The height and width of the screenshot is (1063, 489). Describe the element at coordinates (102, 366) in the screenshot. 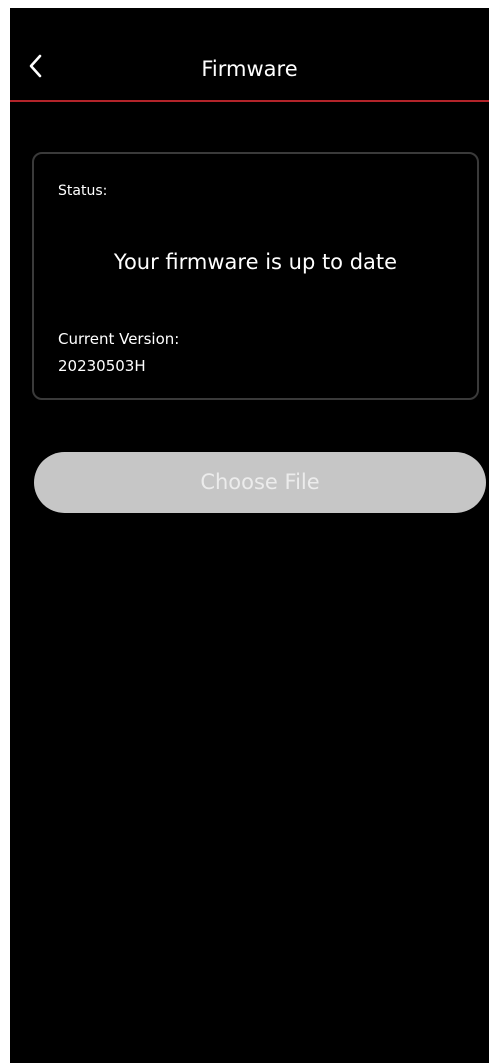

I see `current-version-value: 20230503H` at that location.